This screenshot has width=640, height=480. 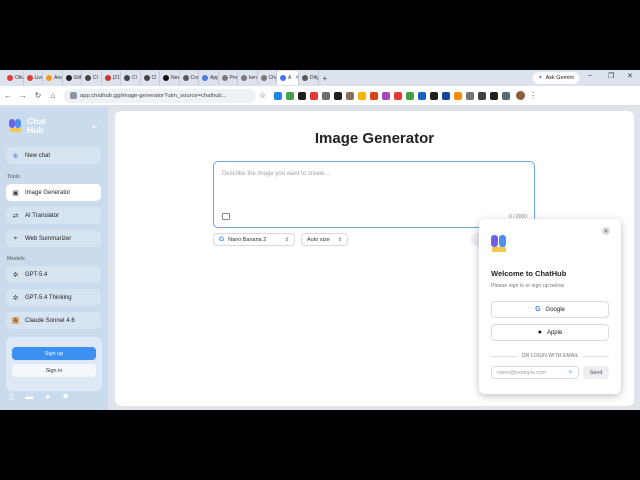 I want to click on browser-tab: Olive, so click(x=14, y=78).